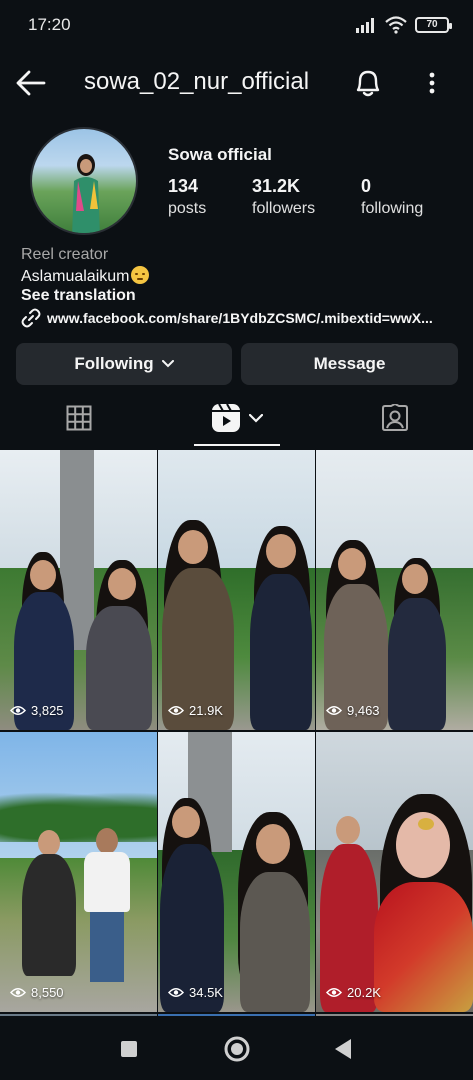  What do you see at coordinates (363, 710) in the screenshot?
I see `reel-views-count: 9,463` at bounding box center [363, 710].